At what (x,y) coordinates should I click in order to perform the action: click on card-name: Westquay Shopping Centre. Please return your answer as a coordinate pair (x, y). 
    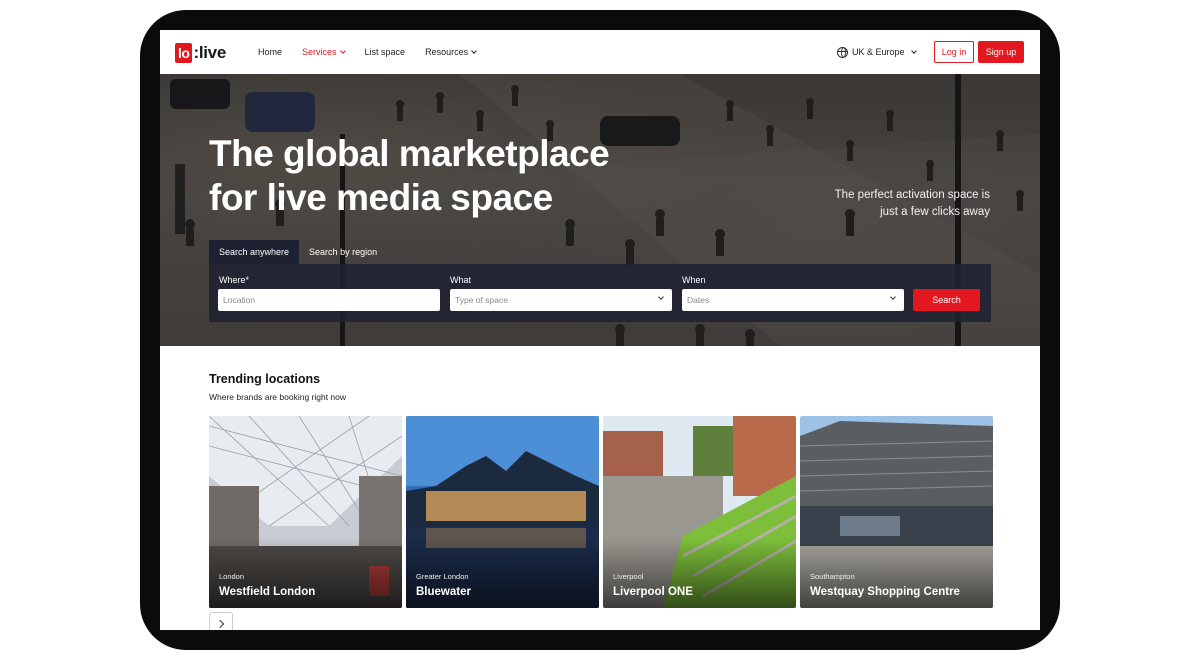
    Looking at the image, I should click on (885, 592).